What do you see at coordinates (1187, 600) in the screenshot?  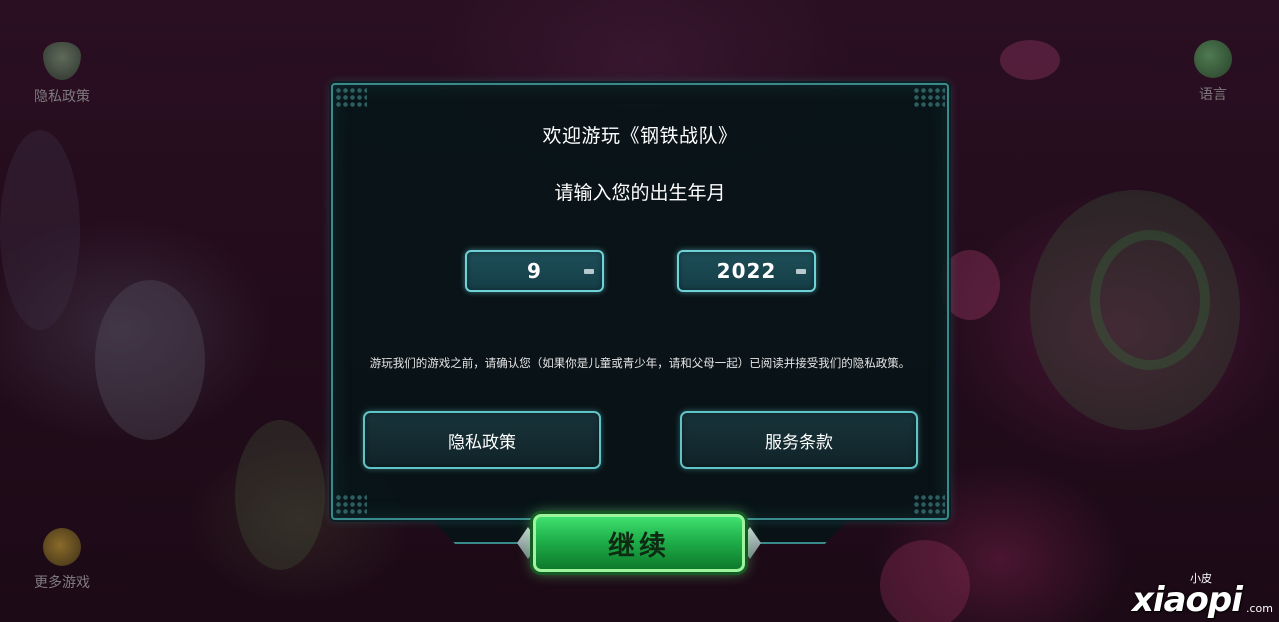 I see `watermark-logo-text: xiaopi` at bounding box center [1187, 600].